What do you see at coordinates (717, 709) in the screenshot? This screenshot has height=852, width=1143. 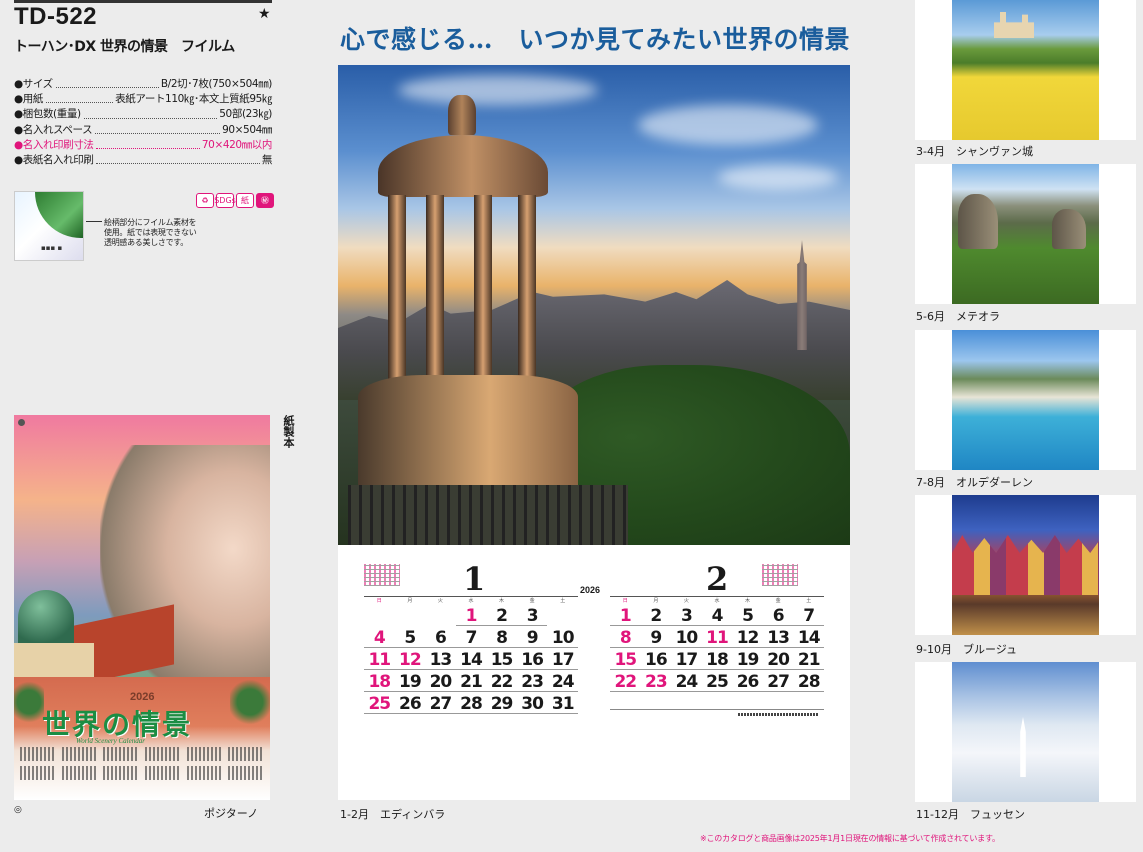 I see `divider` at bounding box center [717, 709].